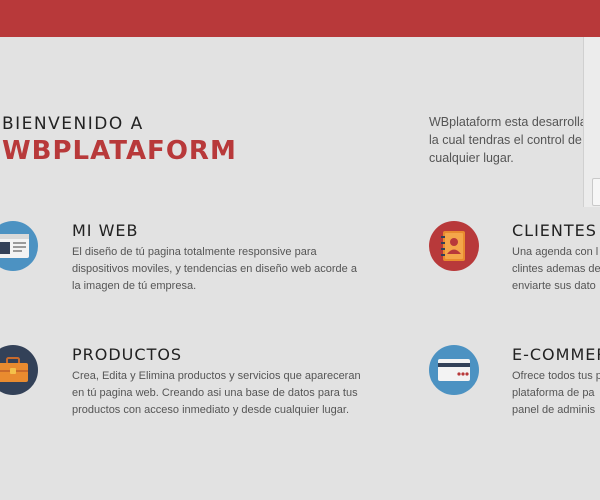 The height and width of the screenshot is (500, 600). What do you see at coordinates (555, 252) in the screenshot?
I see `desc-line: Una agenda con l` at bounding box center [555, 252].